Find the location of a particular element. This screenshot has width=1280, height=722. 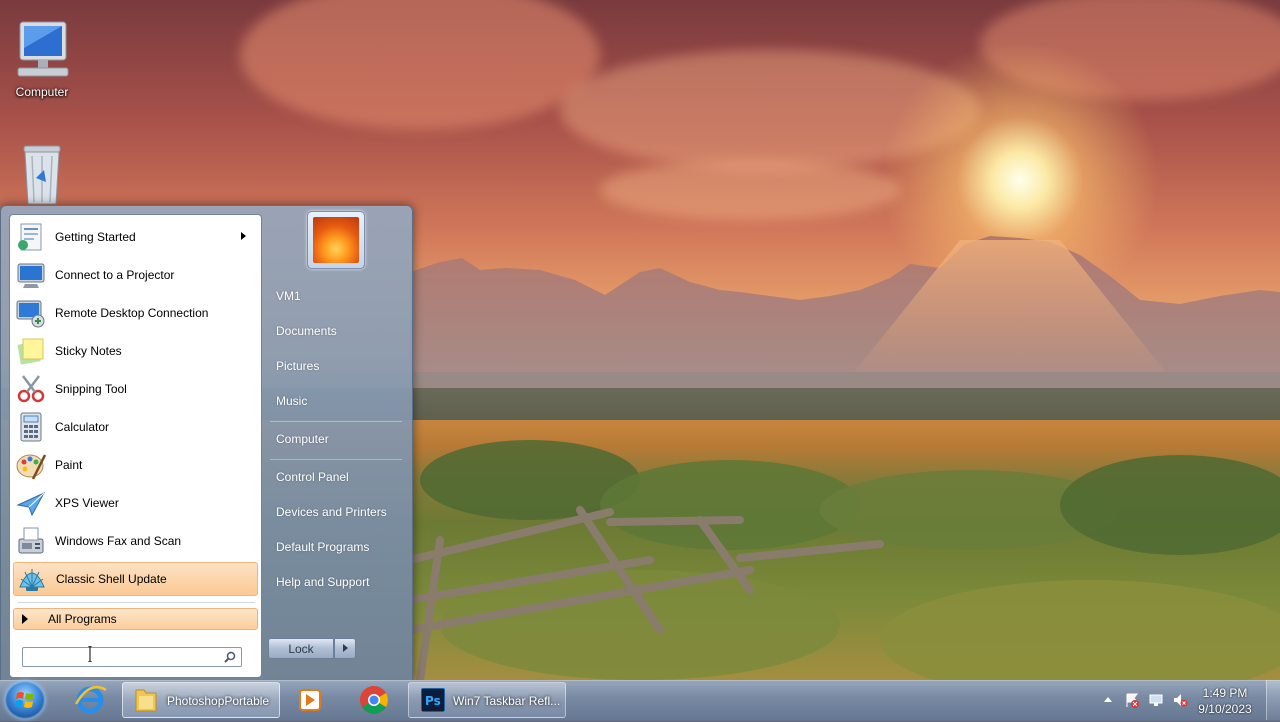

desktop-icon-label: Computer is located at coordinates (42, 92).